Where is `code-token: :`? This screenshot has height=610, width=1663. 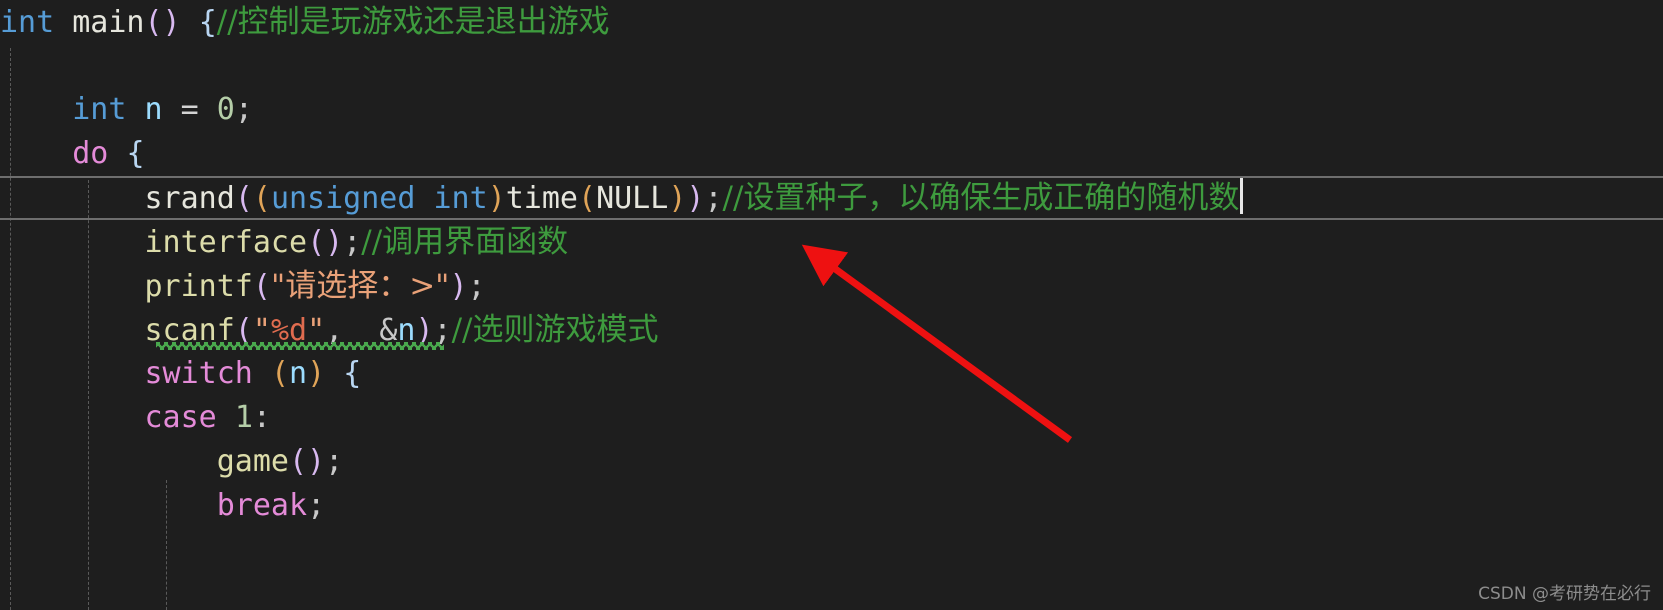
code-token: : is located at coordinates (261, 417).